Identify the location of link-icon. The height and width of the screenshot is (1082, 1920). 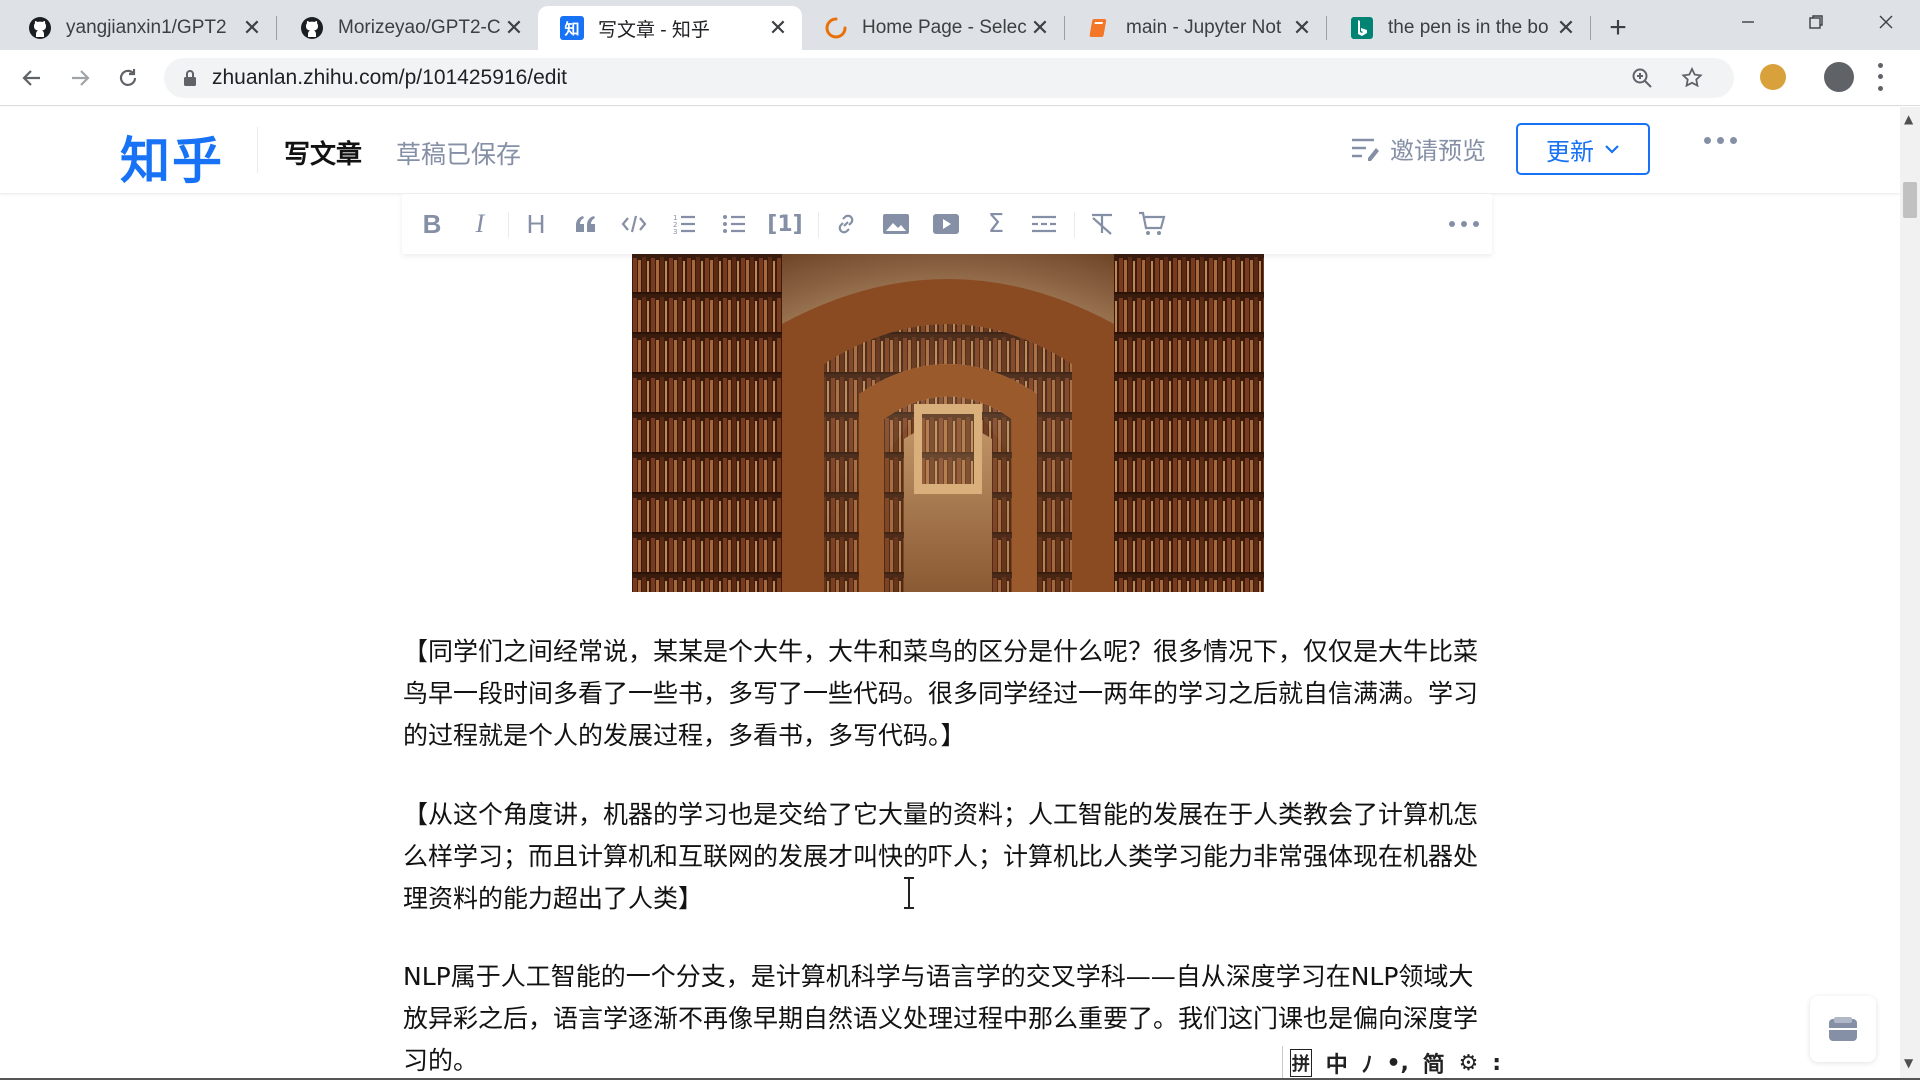
(846, 224).